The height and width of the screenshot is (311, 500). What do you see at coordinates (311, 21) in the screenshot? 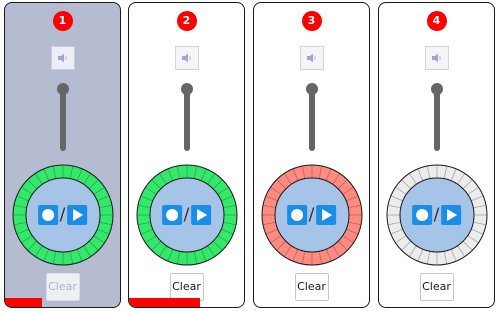
I see `track-number-badge: 3` at bounding box center [311, 21].